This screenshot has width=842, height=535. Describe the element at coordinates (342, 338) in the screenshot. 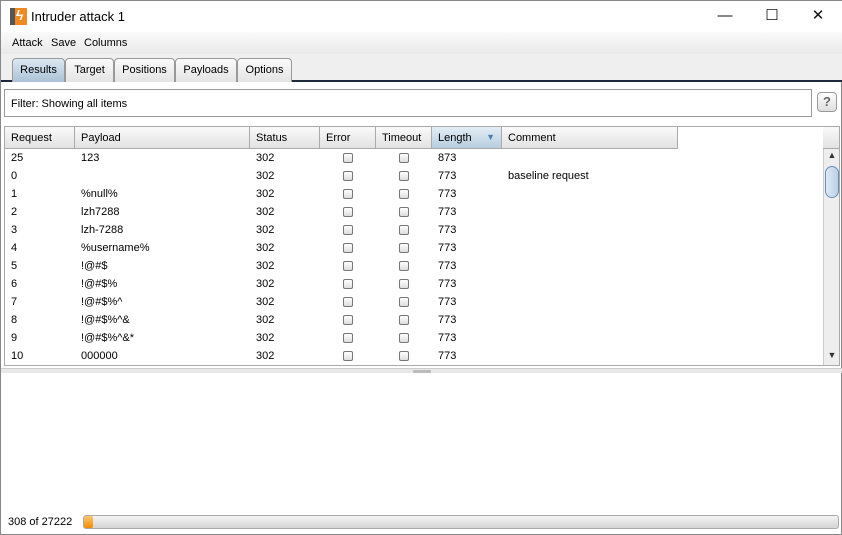

I see `table-row: 9 !@#$%^&* 302 773` at that location.